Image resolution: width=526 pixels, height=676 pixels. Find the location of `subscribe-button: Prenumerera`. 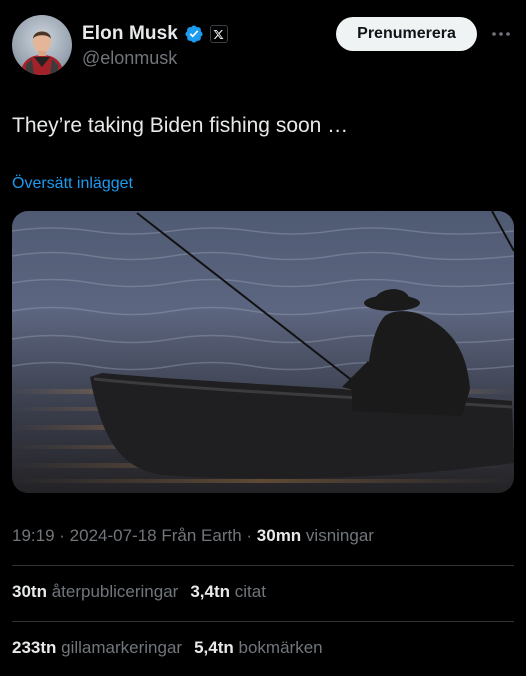

subscribe-button: Prenumerera is located at coordinates (406, 34).